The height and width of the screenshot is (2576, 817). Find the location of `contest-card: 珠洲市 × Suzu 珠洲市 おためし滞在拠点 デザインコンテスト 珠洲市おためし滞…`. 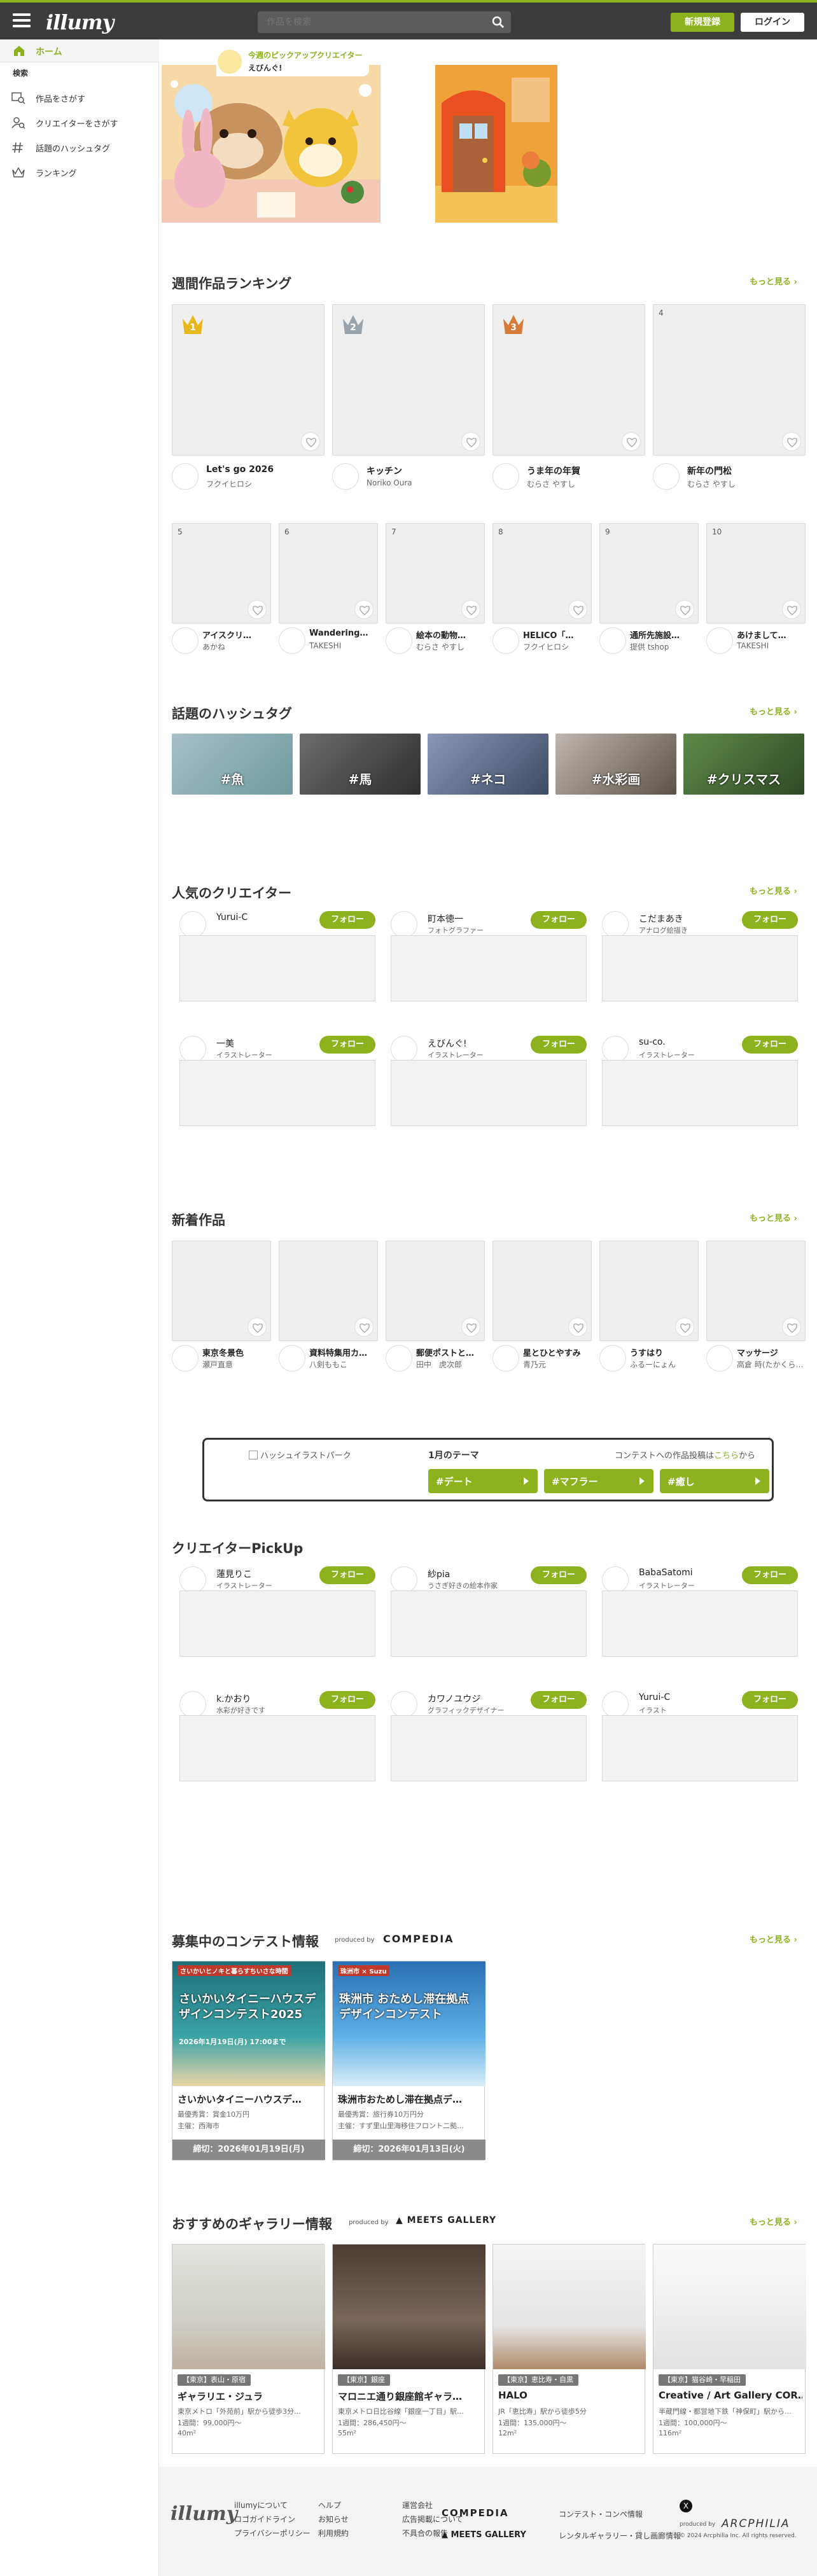

contest-card: 珠洲市 × Suzu 珠洲市 おためし滞在拠点 デザインコンテスト 珠洲市おためし滞… is located at coordinates (408, 2061).